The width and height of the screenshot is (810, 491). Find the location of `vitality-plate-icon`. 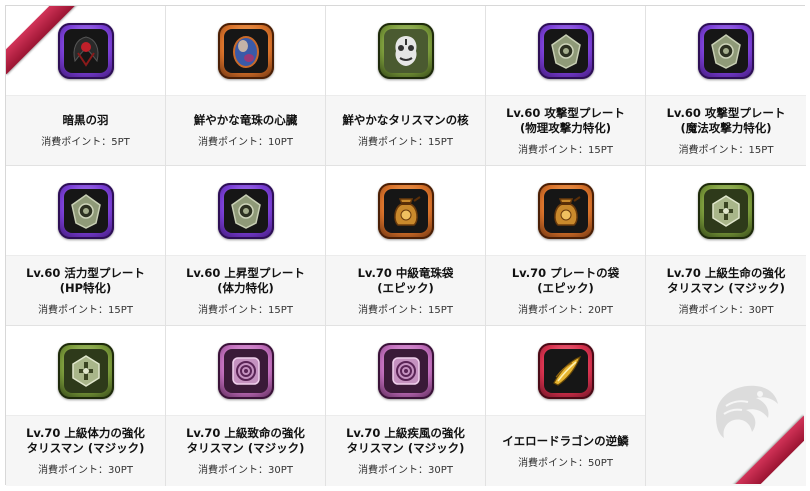

vitality-plate-icon is located at coordinates (85, 210).